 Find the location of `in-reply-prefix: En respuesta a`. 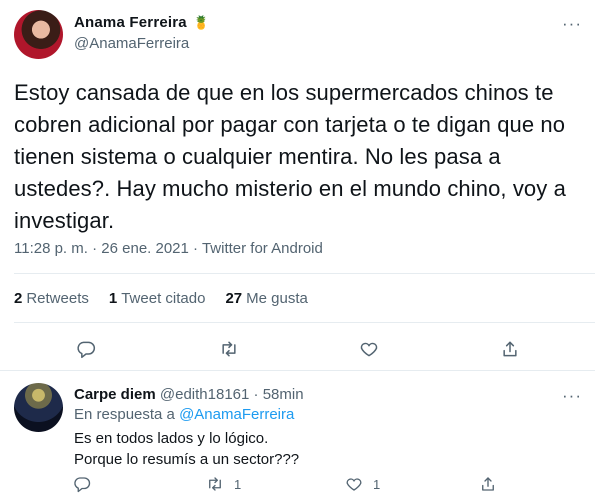

in-reply-prefix: En respuesta a is located at coordinates (124, 414).